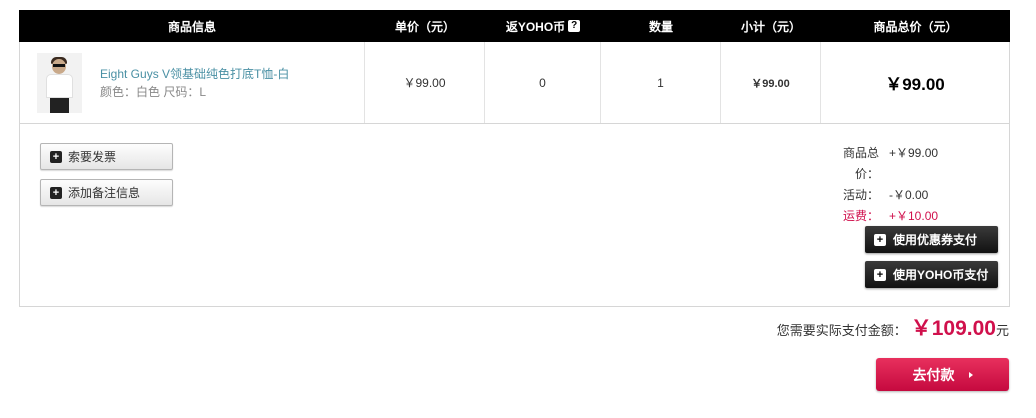 This screenshot has width=1036, height=418. What do you see at coordinates (860, 163) in the screenshot?
I see `goods-total-label: 商品总价：` at bounding box center [860, 163].